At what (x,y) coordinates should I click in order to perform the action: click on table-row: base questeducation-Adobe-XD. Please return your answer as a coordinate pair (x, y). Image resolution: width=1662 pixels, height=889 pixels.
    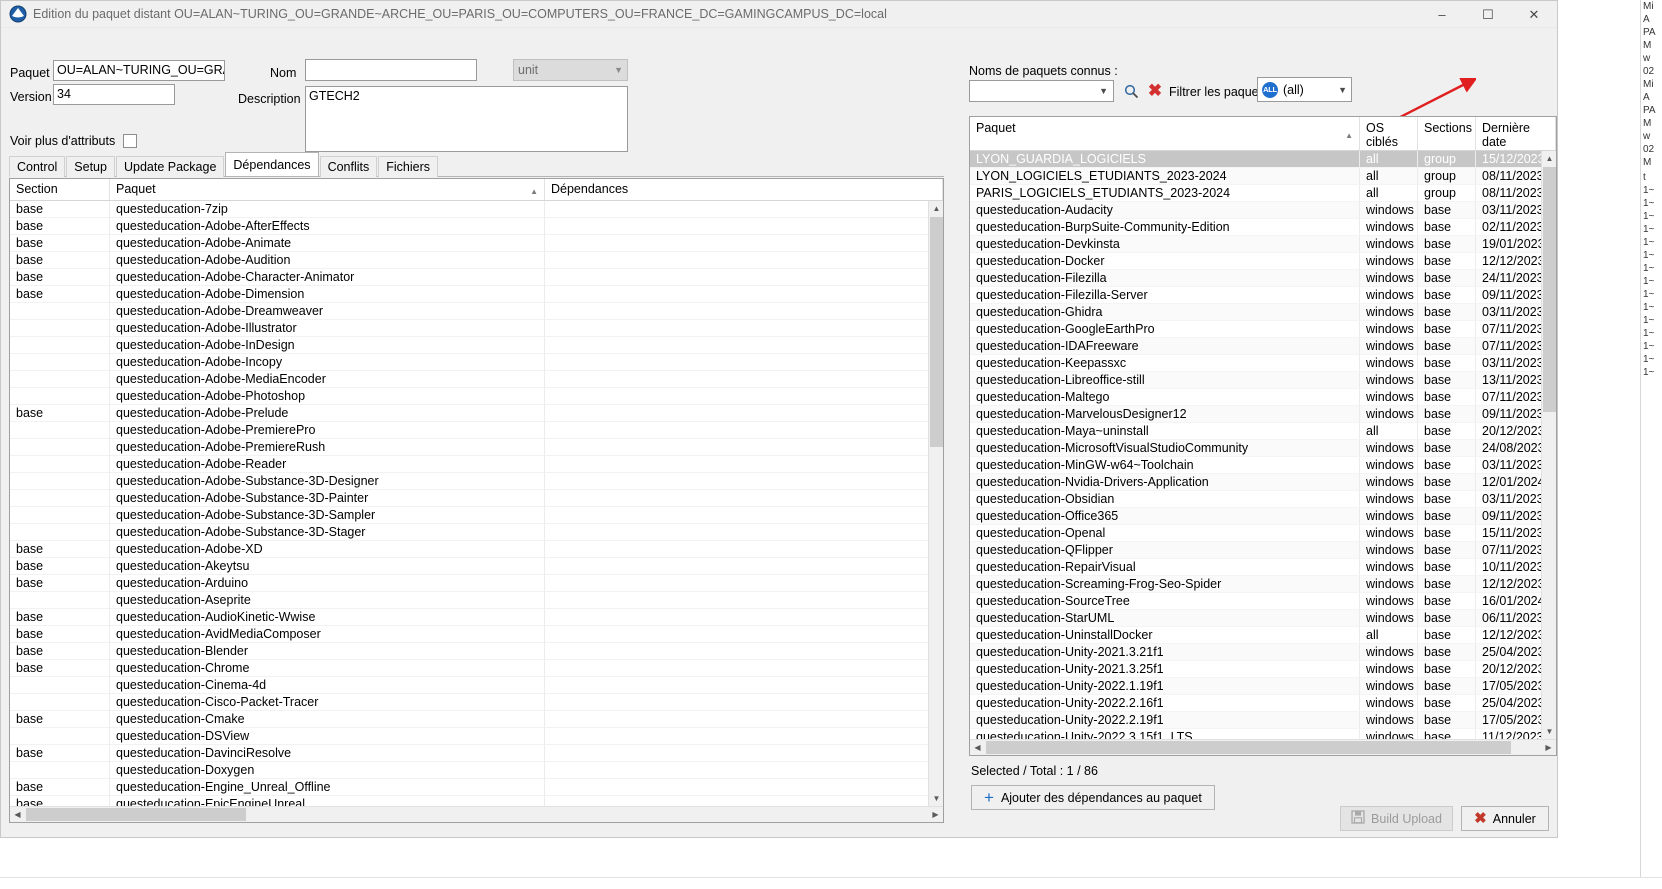
    Looking at the image, I should click on (476, 549).